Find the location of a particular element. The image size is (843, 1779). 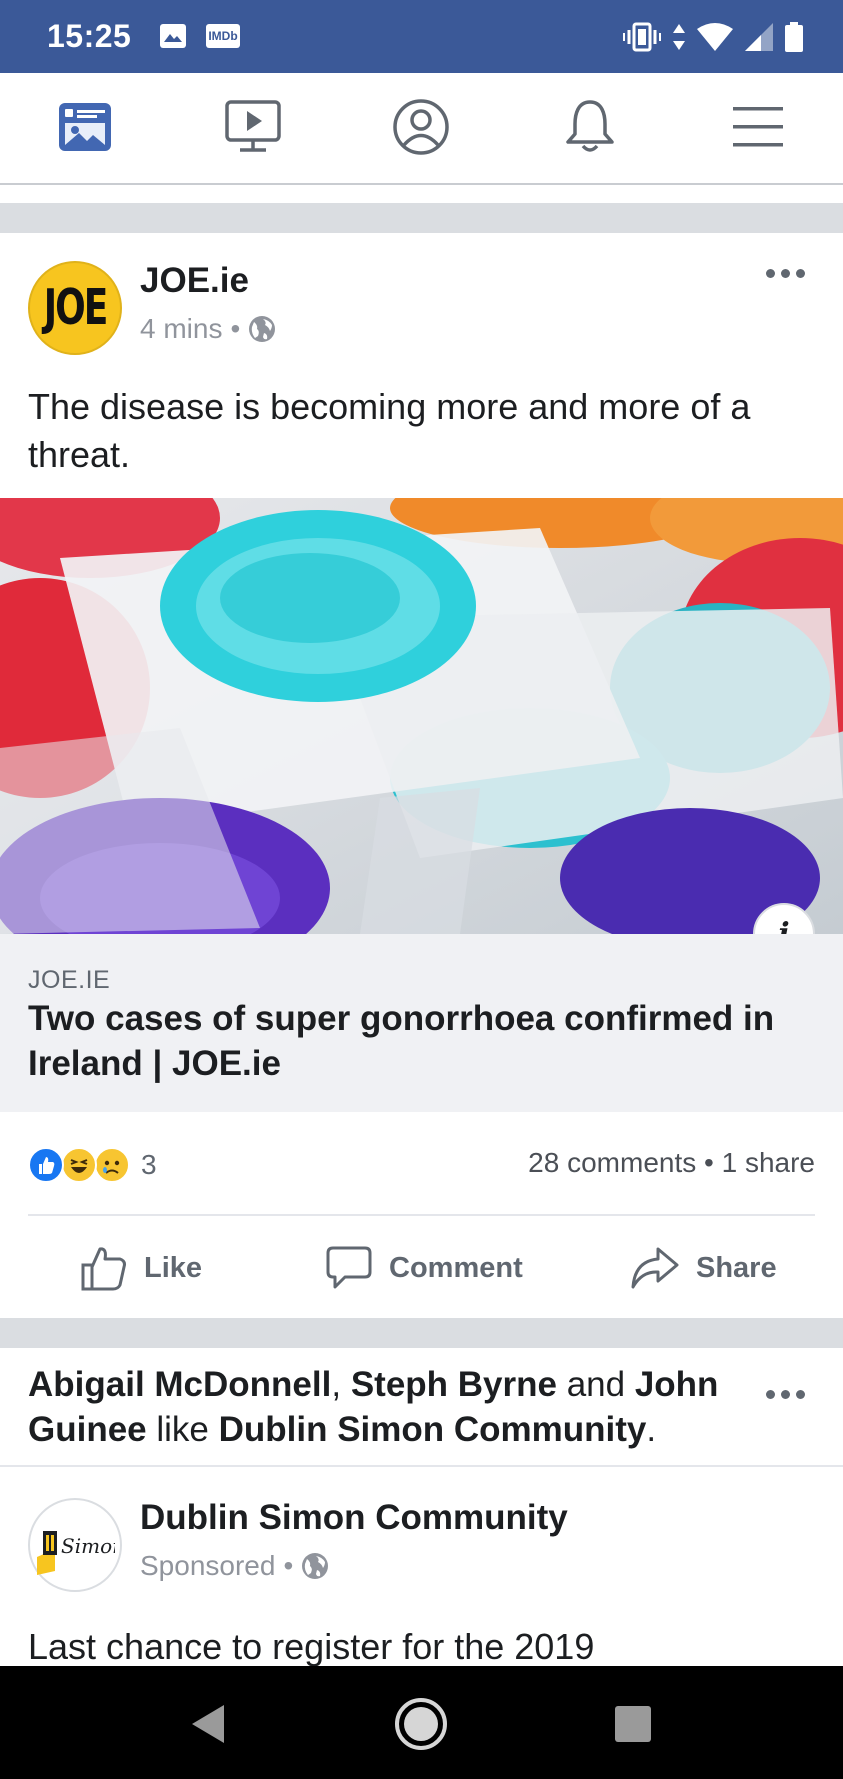

post-meta: 4 mins • is located at coordinates (208, 329).